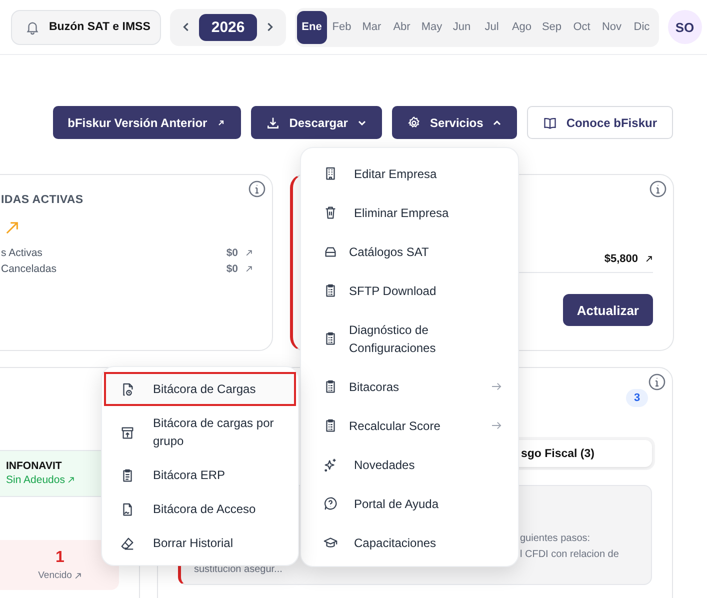 This screenshot has width=707, height=598. What do you see at coordinates (371, 27) in the screenshot?
I see `month-tab: Mar` at bounding box center [371, 27].